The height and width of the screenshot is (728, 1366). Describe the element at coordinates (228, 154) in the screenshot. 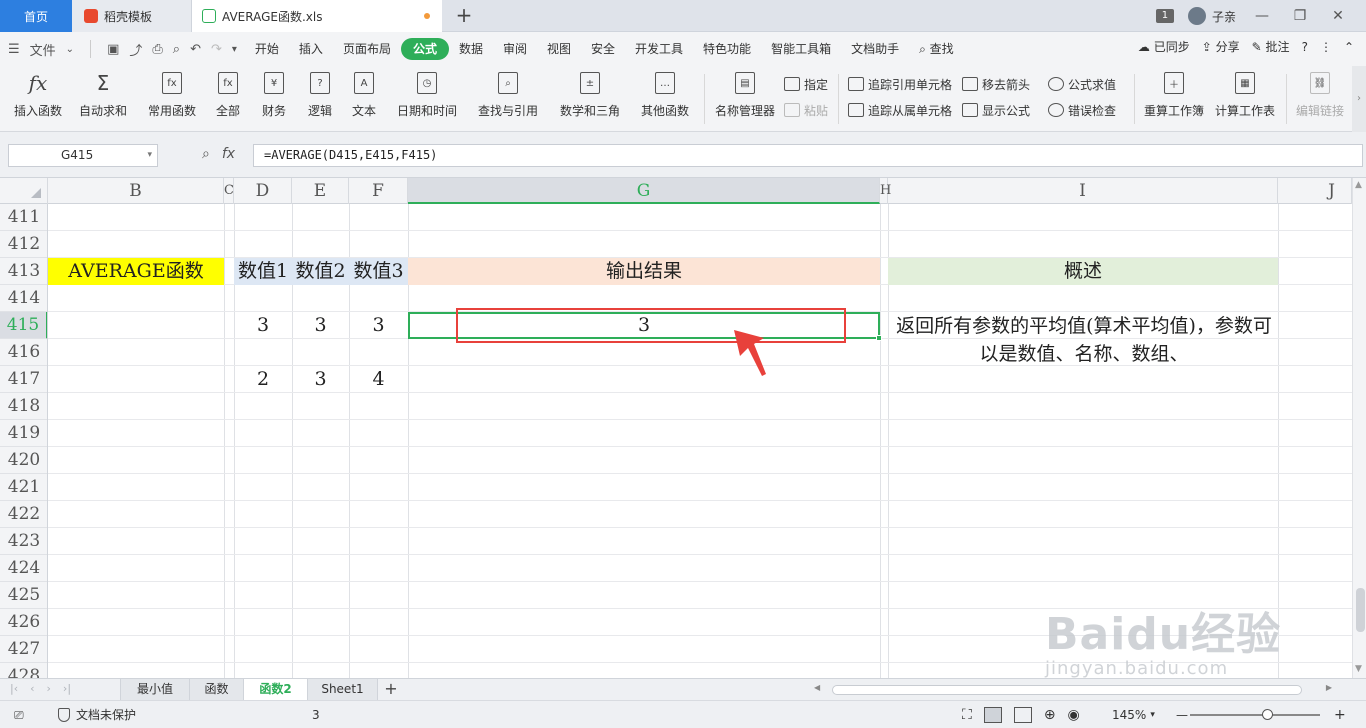

I see `fx-icon: fx` at that location.